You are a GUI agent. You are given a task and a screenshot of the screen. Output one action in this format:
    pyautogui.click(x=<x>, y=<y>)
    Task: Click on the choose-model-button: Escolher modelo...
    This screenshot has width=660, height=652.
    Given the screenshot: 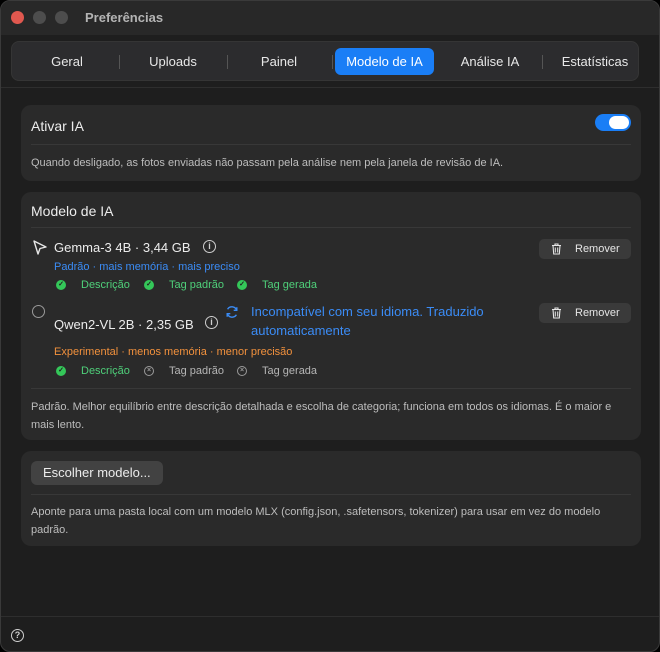 What is the action you would take?
    pyautogui.click(x=97, y=473)
    